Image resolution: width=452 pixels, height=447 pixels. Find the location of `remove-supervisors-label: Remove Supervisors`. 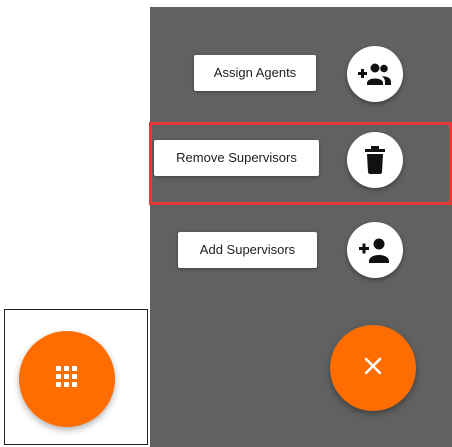

remove-supervisors-label: Remove Supervisors is located at coordinates (236, 158).